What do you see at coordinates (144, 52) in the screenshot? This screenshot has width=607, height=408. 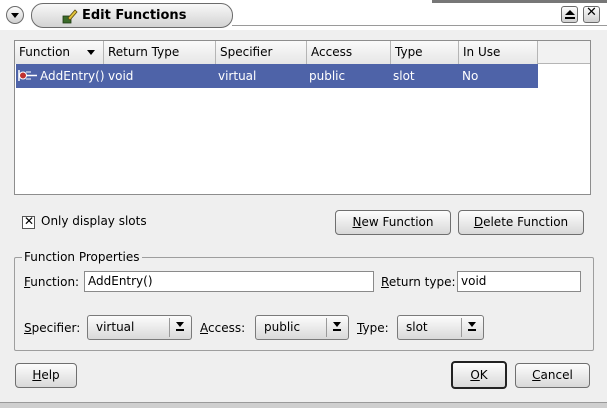 I see `column-header-label: Return Type` at bounding box center [144, 52].